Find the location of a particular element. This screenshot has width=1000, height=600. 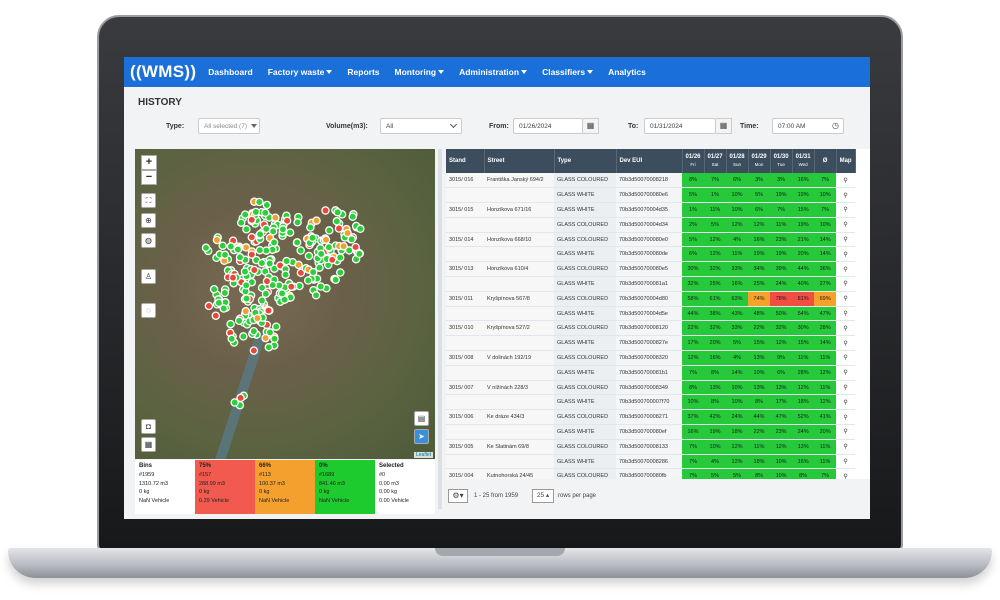

column-header: Dev EUI is located at coordinates (649, 161).